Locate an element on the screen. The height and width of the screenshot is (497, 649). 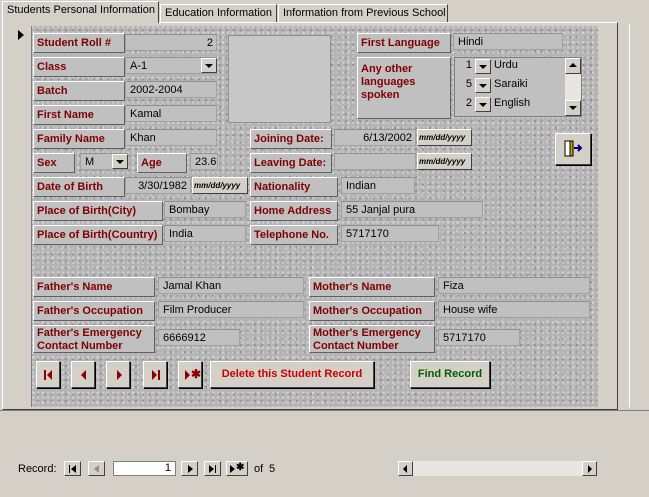
telephone-label: Telephone No. is located at coordinates (294, 235).